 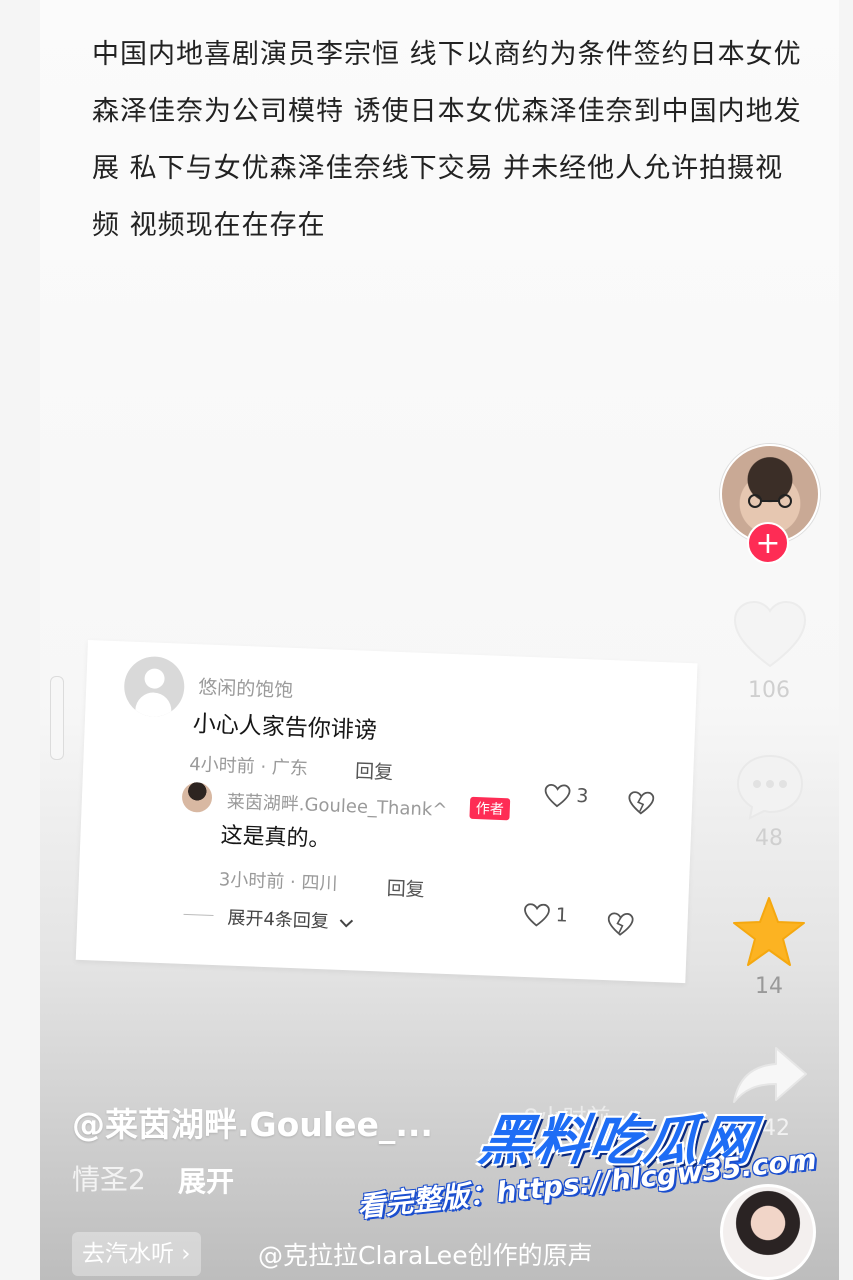 What do you see at coordinates (285, 728) in the screenshot?
I see `comment-text: 小心人家告你诽谤` at bounding box center [285, 728].